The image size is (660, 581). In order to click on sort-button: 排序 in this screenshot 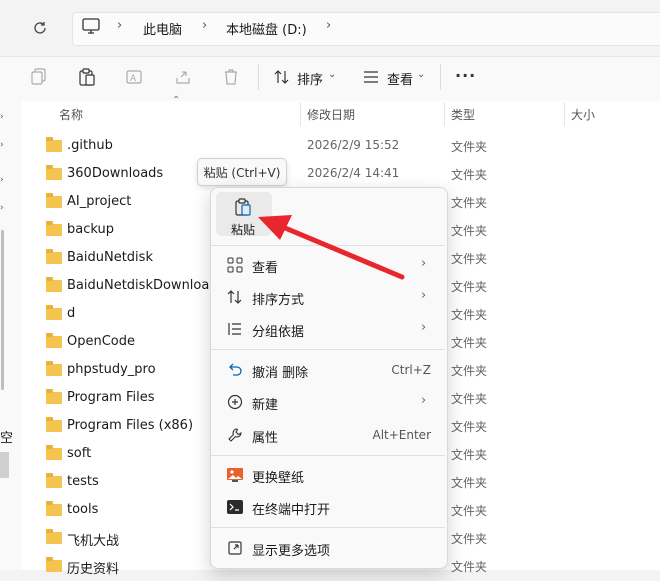, I will do `click(310, 78)`.